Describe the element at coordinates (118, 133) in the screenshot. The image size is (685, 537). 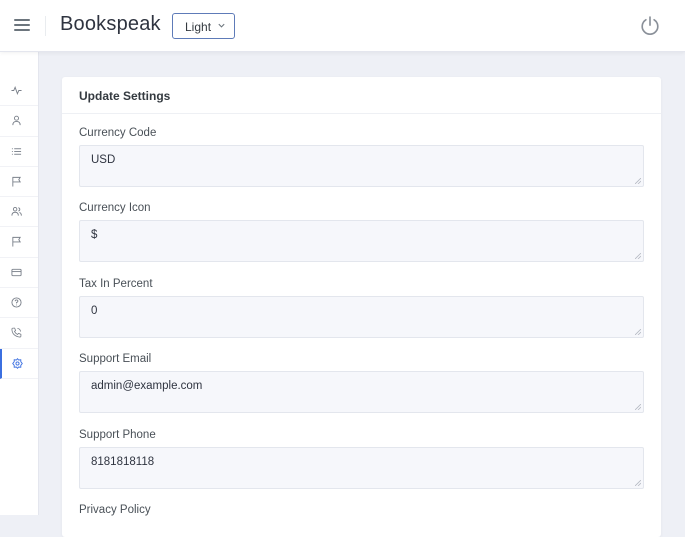
I see `currency-code-label: Currency Code` at that location.